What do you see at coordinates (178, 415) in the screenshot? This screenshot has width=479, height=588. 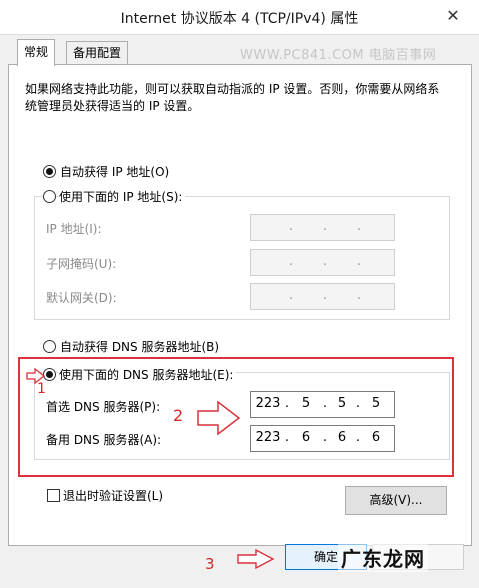 I see `step2-label: 2` at bounding box center [178, 415].